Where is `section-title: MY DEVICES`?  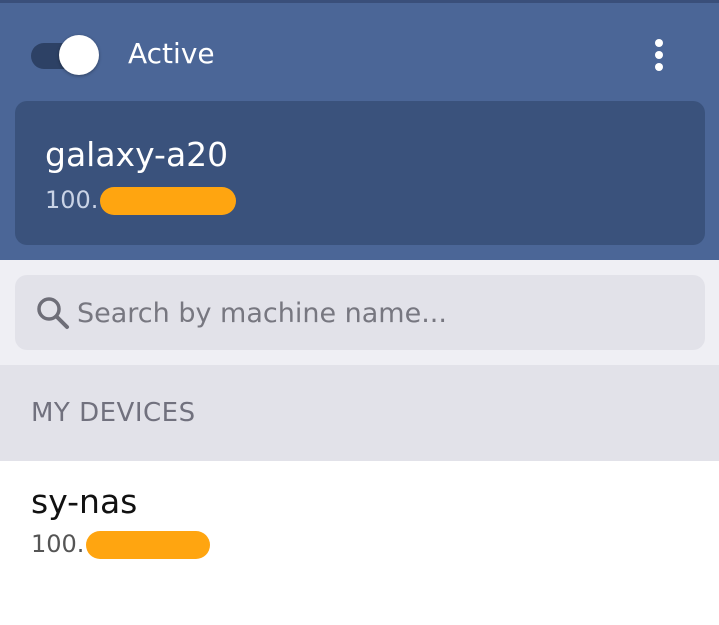
section-title: MY DEVICES is located at coordinates (113, 413).